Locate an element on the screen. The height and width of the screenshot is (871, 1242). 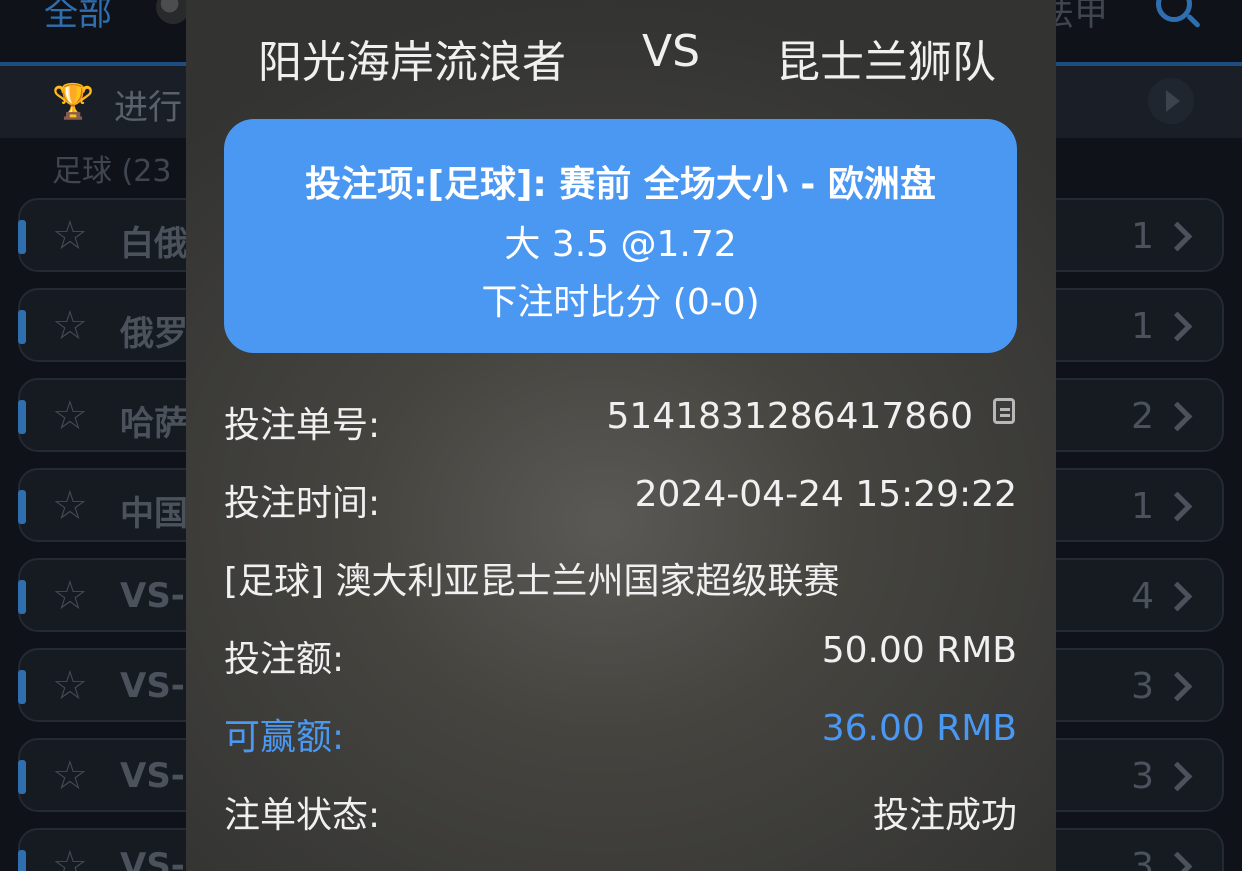
team-home: 阳光海岸流浪者 is located at coordinates (412, 62).